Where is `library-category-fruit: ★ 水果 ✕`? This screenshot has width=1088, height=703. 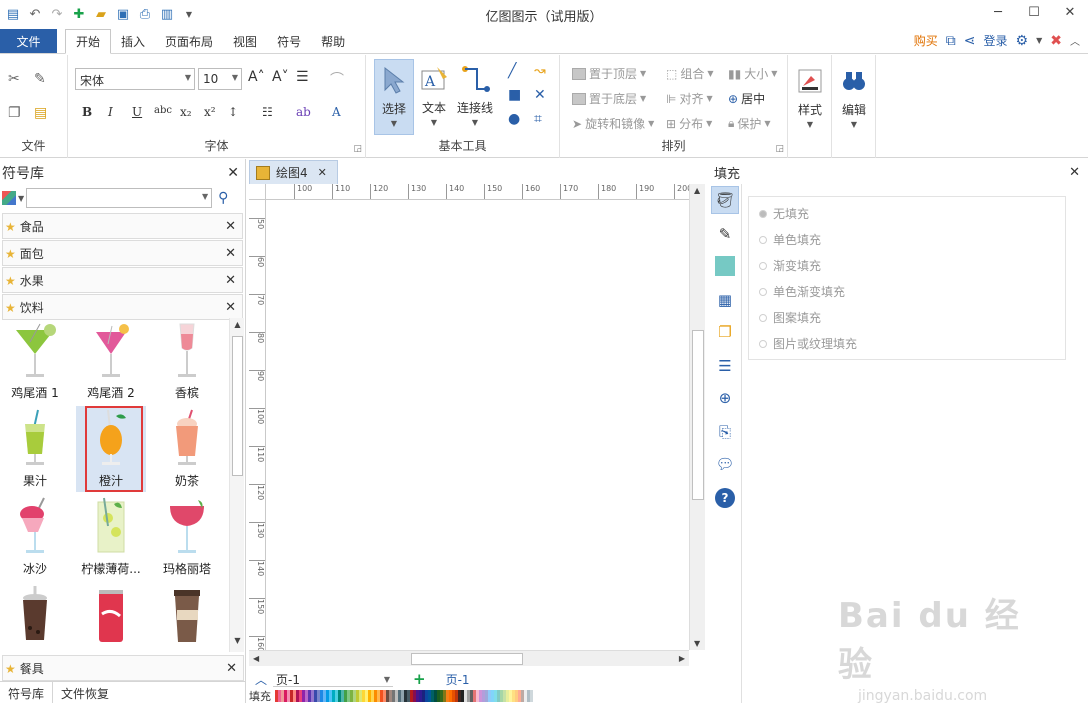
library-category-fruit: ★ 水果 ✕ is located at coordinates (122, 280).